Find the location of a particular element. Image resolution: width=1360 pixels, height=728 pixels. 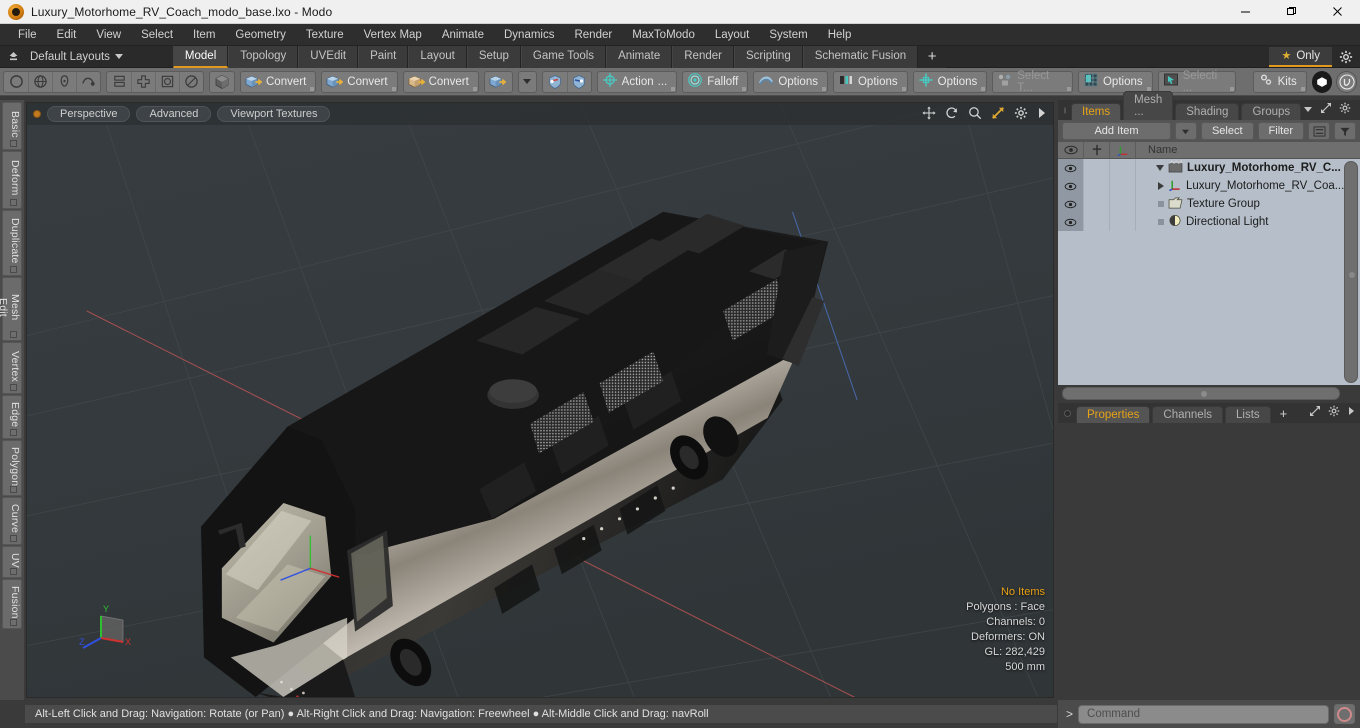

viewport-menu-dot-icon is located at coordinates (37, 114).